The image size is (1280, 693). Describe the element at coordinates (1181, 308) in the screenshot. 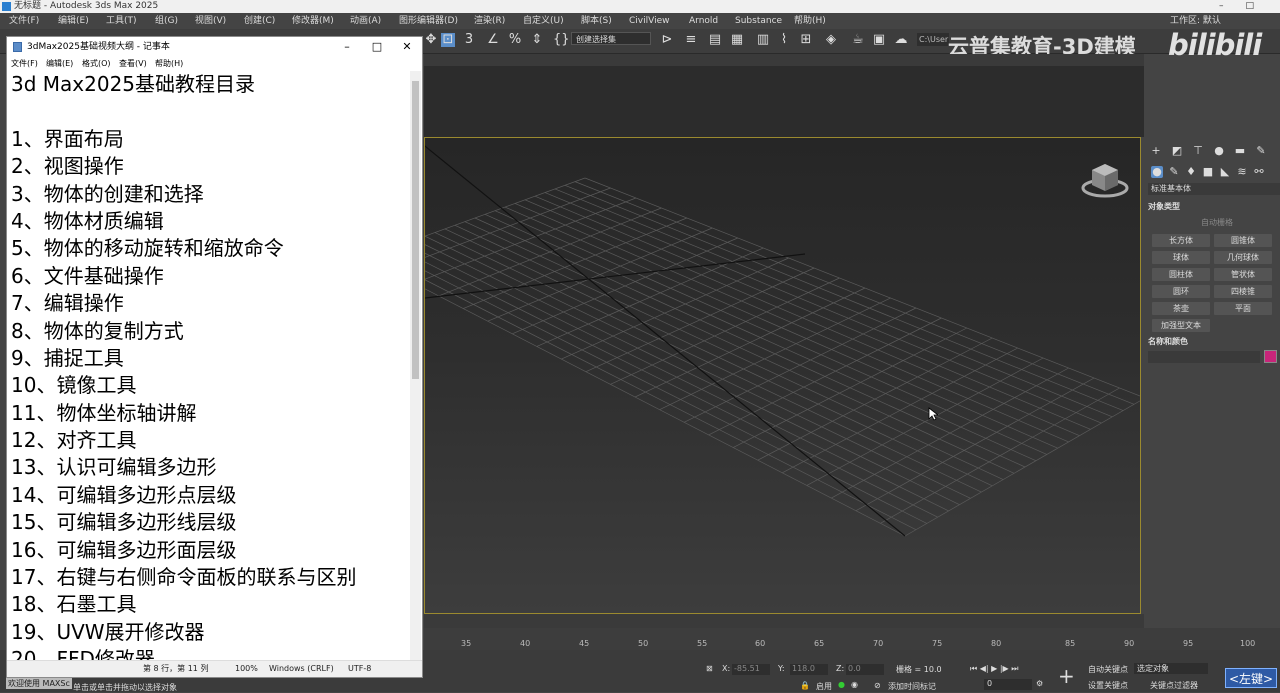

I see `teapot-button: 茶壶` at that location.